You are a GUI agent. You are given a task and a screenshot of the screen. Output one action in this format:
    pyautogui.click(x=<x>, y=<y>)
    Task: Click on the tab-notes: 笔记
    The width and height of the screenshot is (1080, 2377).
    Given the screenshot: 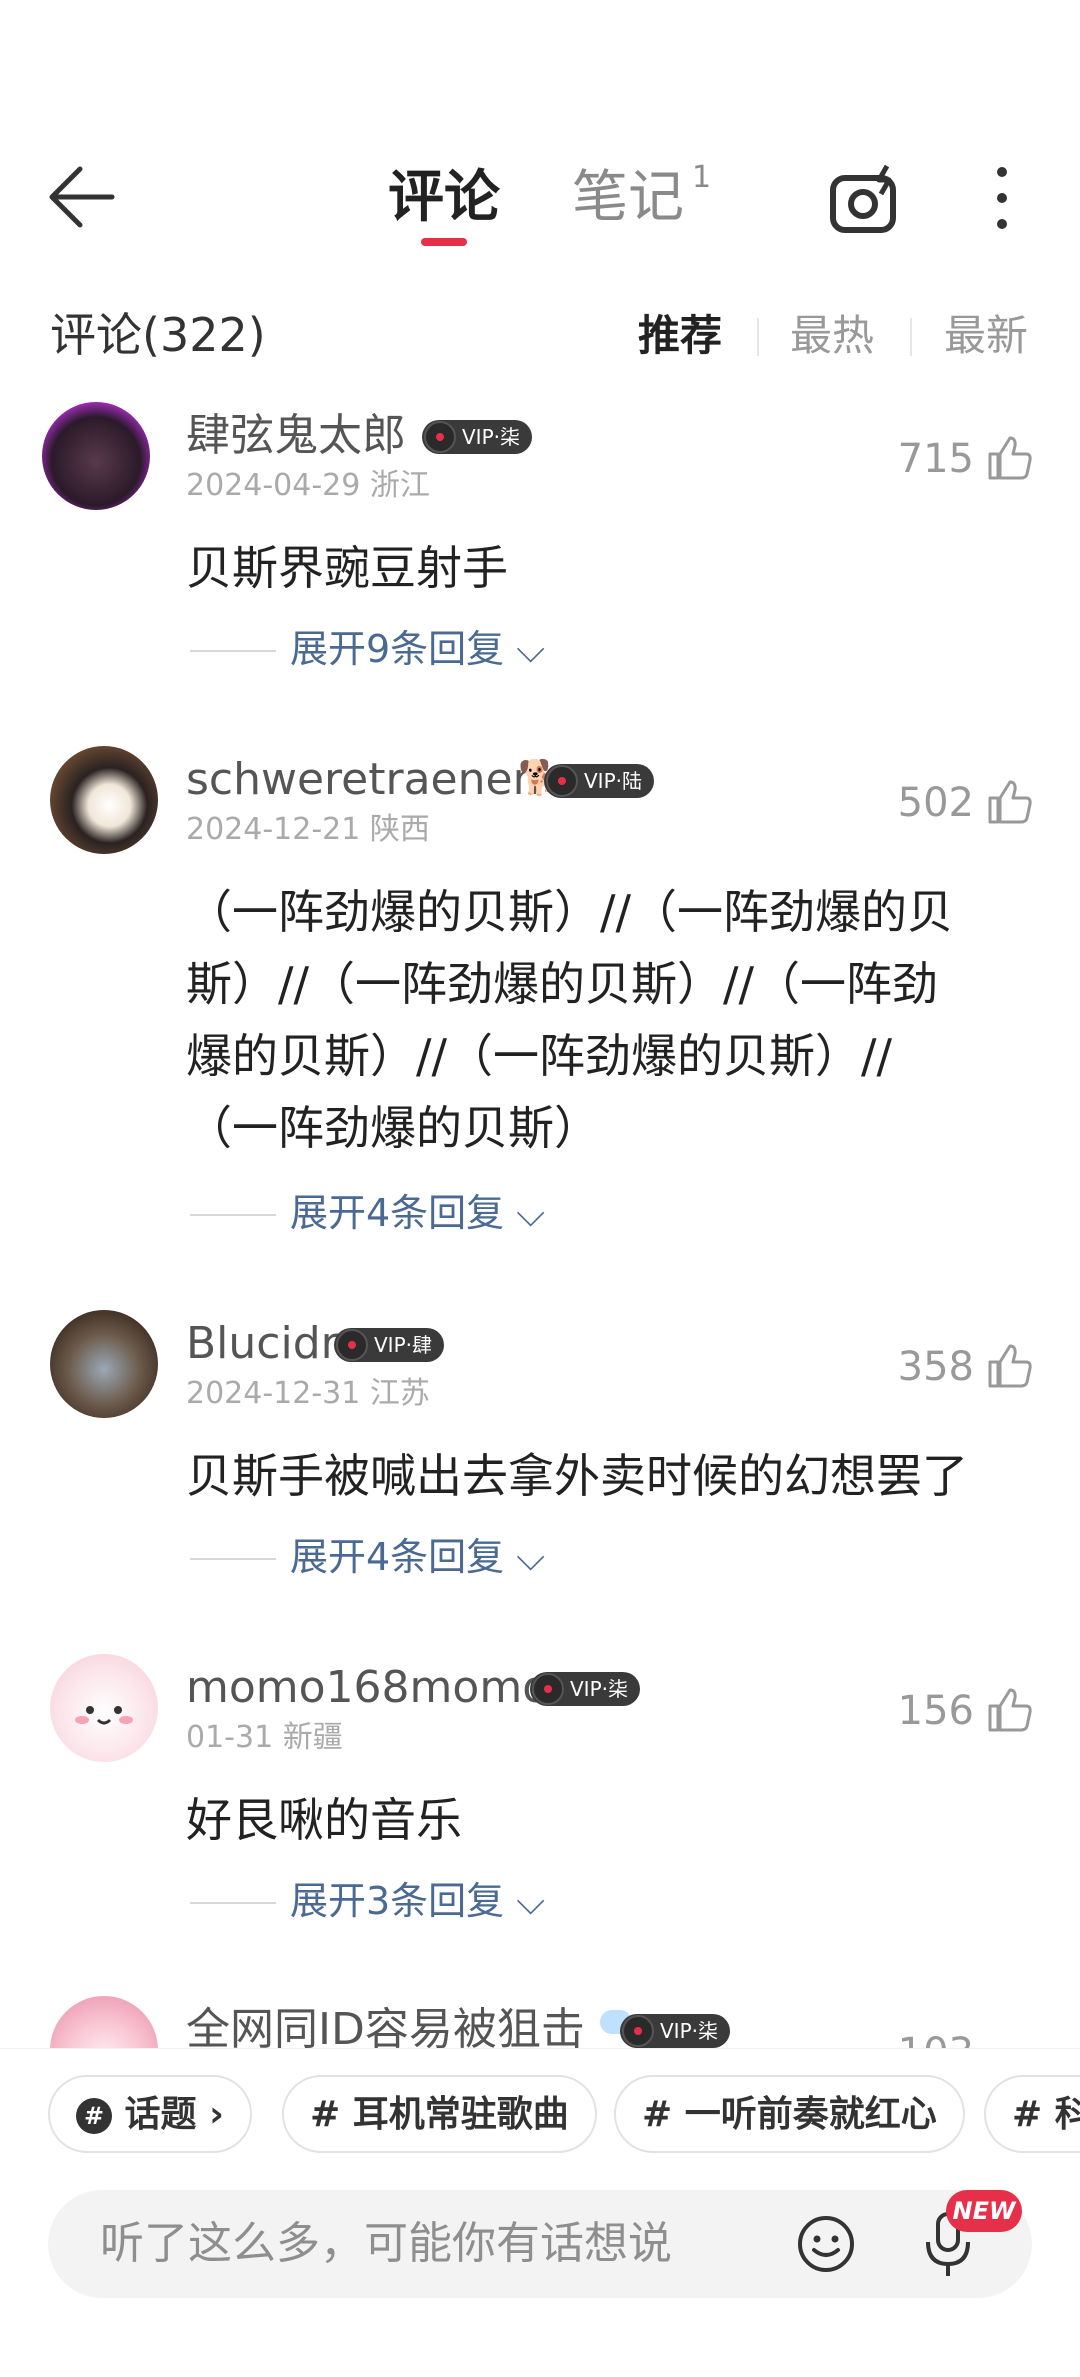 What is the action you would take?
    pyautogui.click(x=628, y=197)
    